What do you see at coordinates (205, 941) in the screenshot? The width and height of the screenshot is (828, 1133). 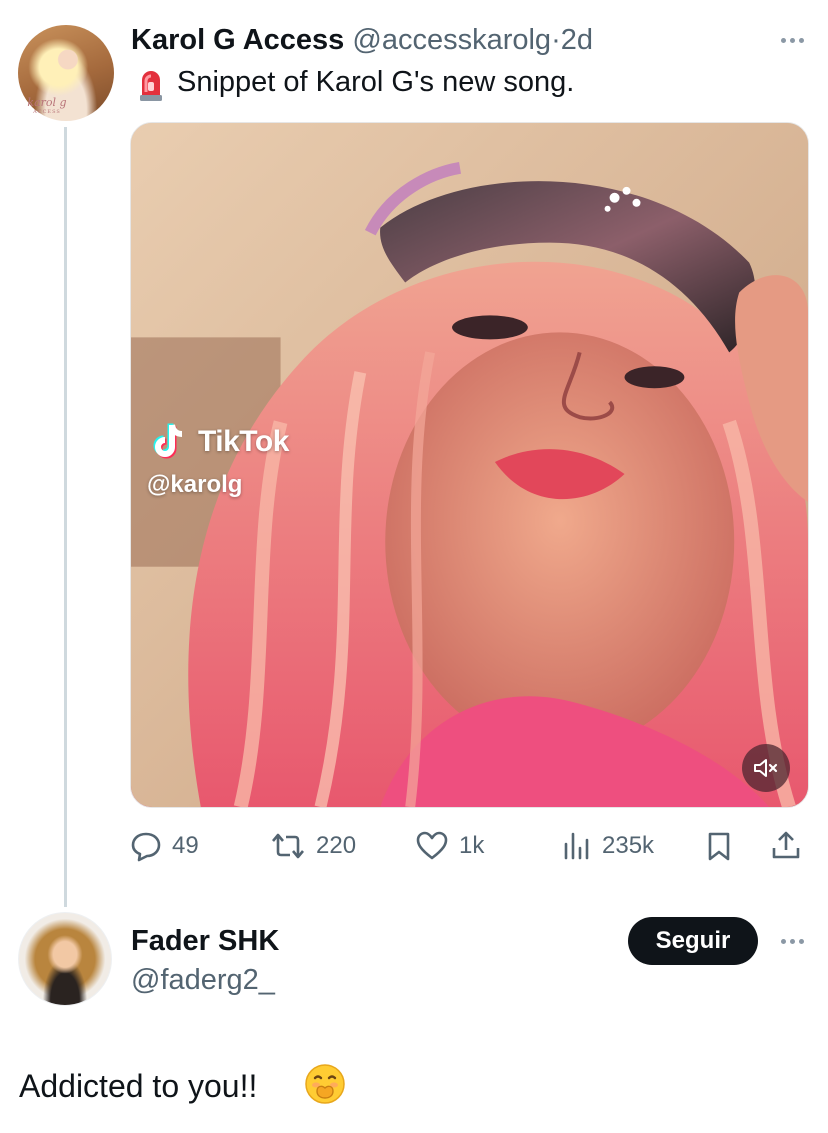 I see `reply-author-name: Fader SHK` at bounding box center [205, 941].